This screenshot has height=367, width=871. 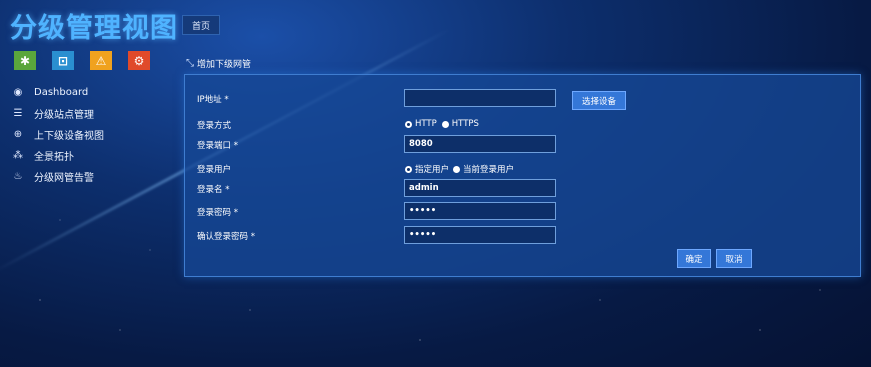 I want to click on sidebar-item-topology: ⁂ 全景拓扑, so click(x=58, y=155).